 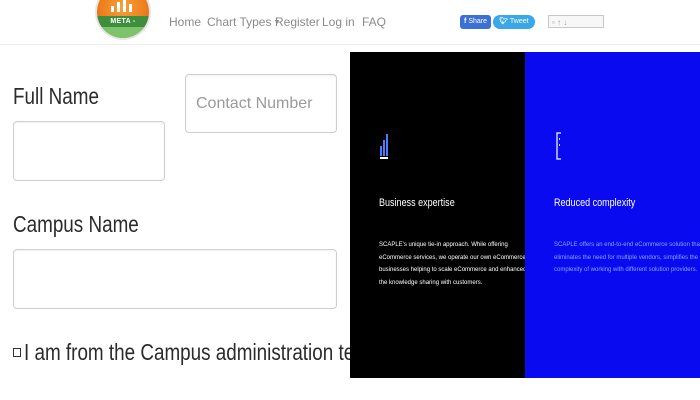 What do you see at coordinates (576, 21) in the screenshot?
I see `vote-widget: ▫ ↑ ↓` at bounding box center [576, 21].